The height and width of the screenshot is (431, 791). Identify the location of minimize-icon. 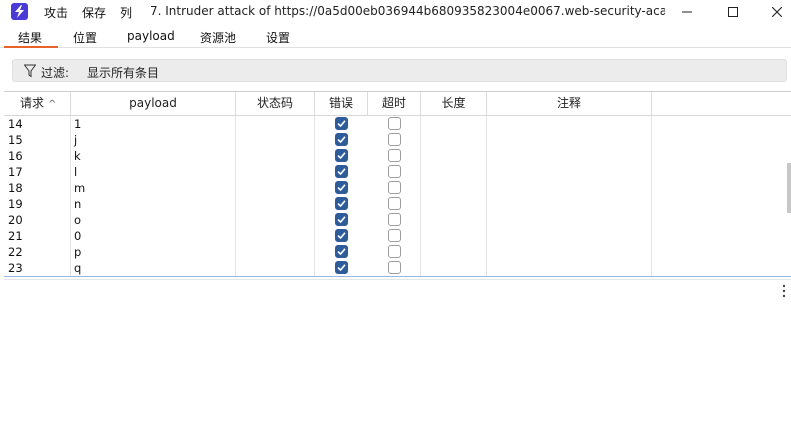
(687, 11).